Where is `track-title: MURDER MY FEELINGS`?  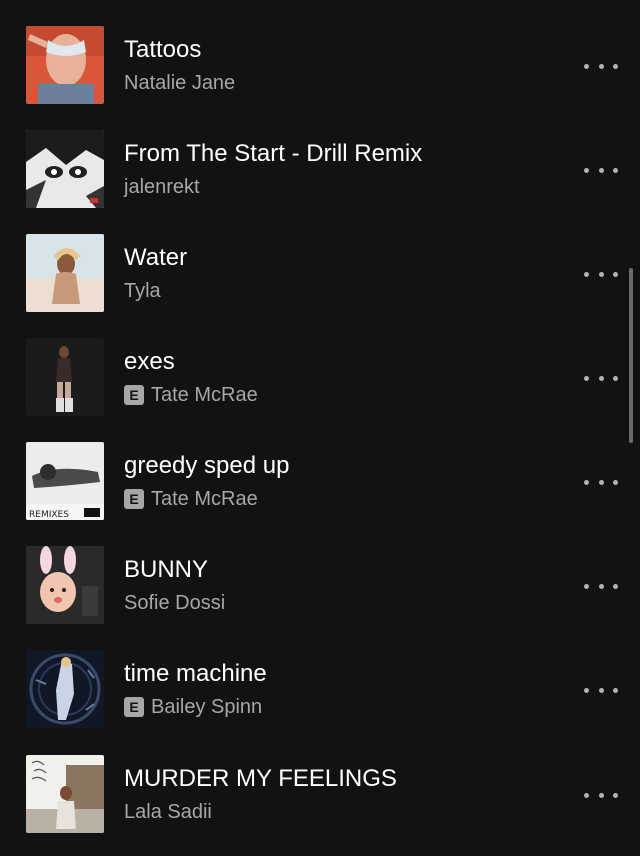
track-title: MURDER MY FEELINGS is located at coordinates (260, 778).